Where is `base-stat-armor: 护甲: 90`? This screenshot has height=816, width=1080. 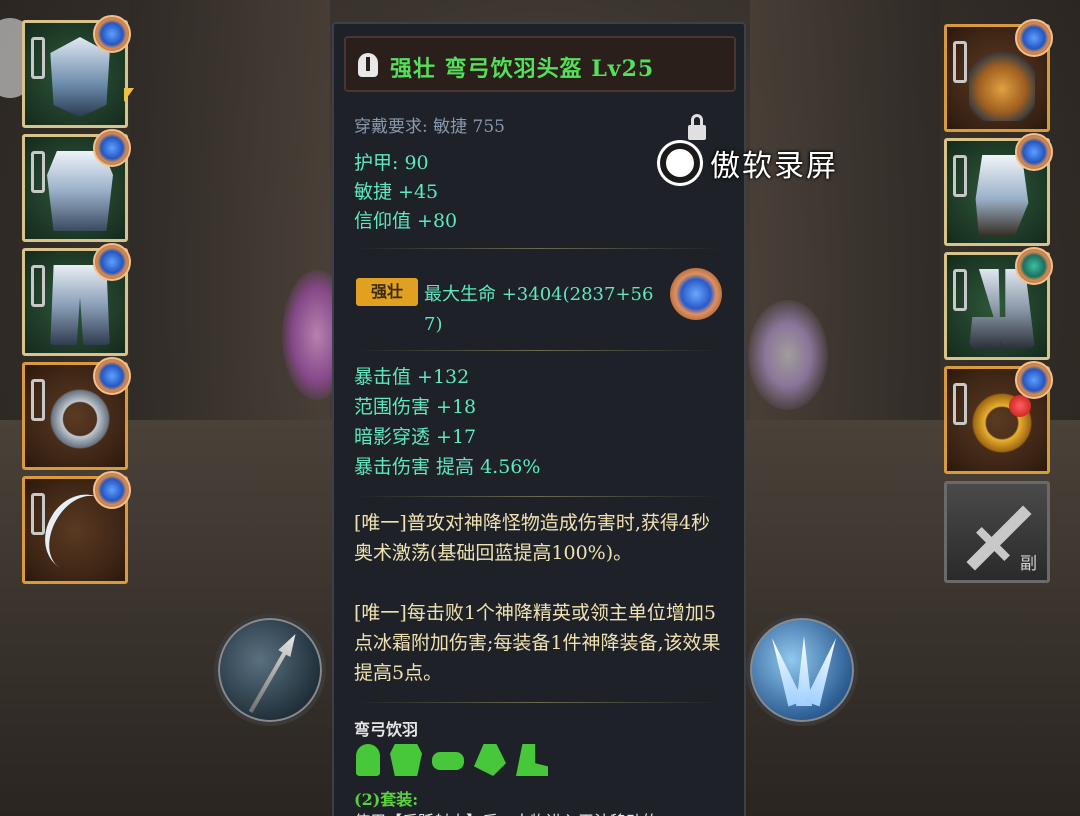 base-stat-armor: 护甲: 90 is located at coordinates (391, 163).